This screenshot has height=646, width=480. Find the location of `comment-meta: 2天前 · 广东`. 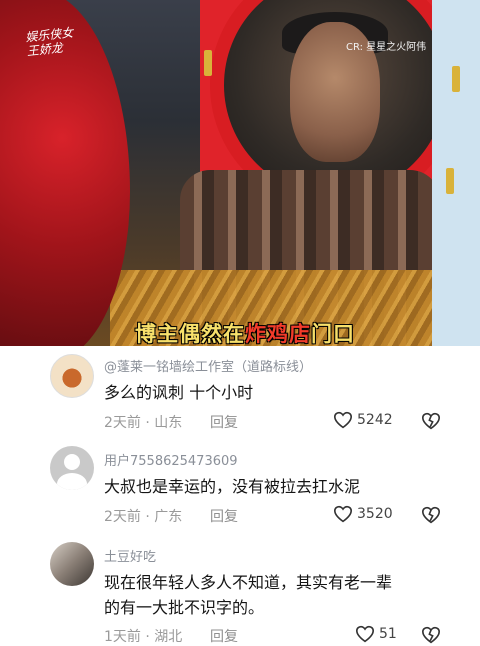

comment-meta: 2天前 · 广东 is located at coordinates (143, 516).